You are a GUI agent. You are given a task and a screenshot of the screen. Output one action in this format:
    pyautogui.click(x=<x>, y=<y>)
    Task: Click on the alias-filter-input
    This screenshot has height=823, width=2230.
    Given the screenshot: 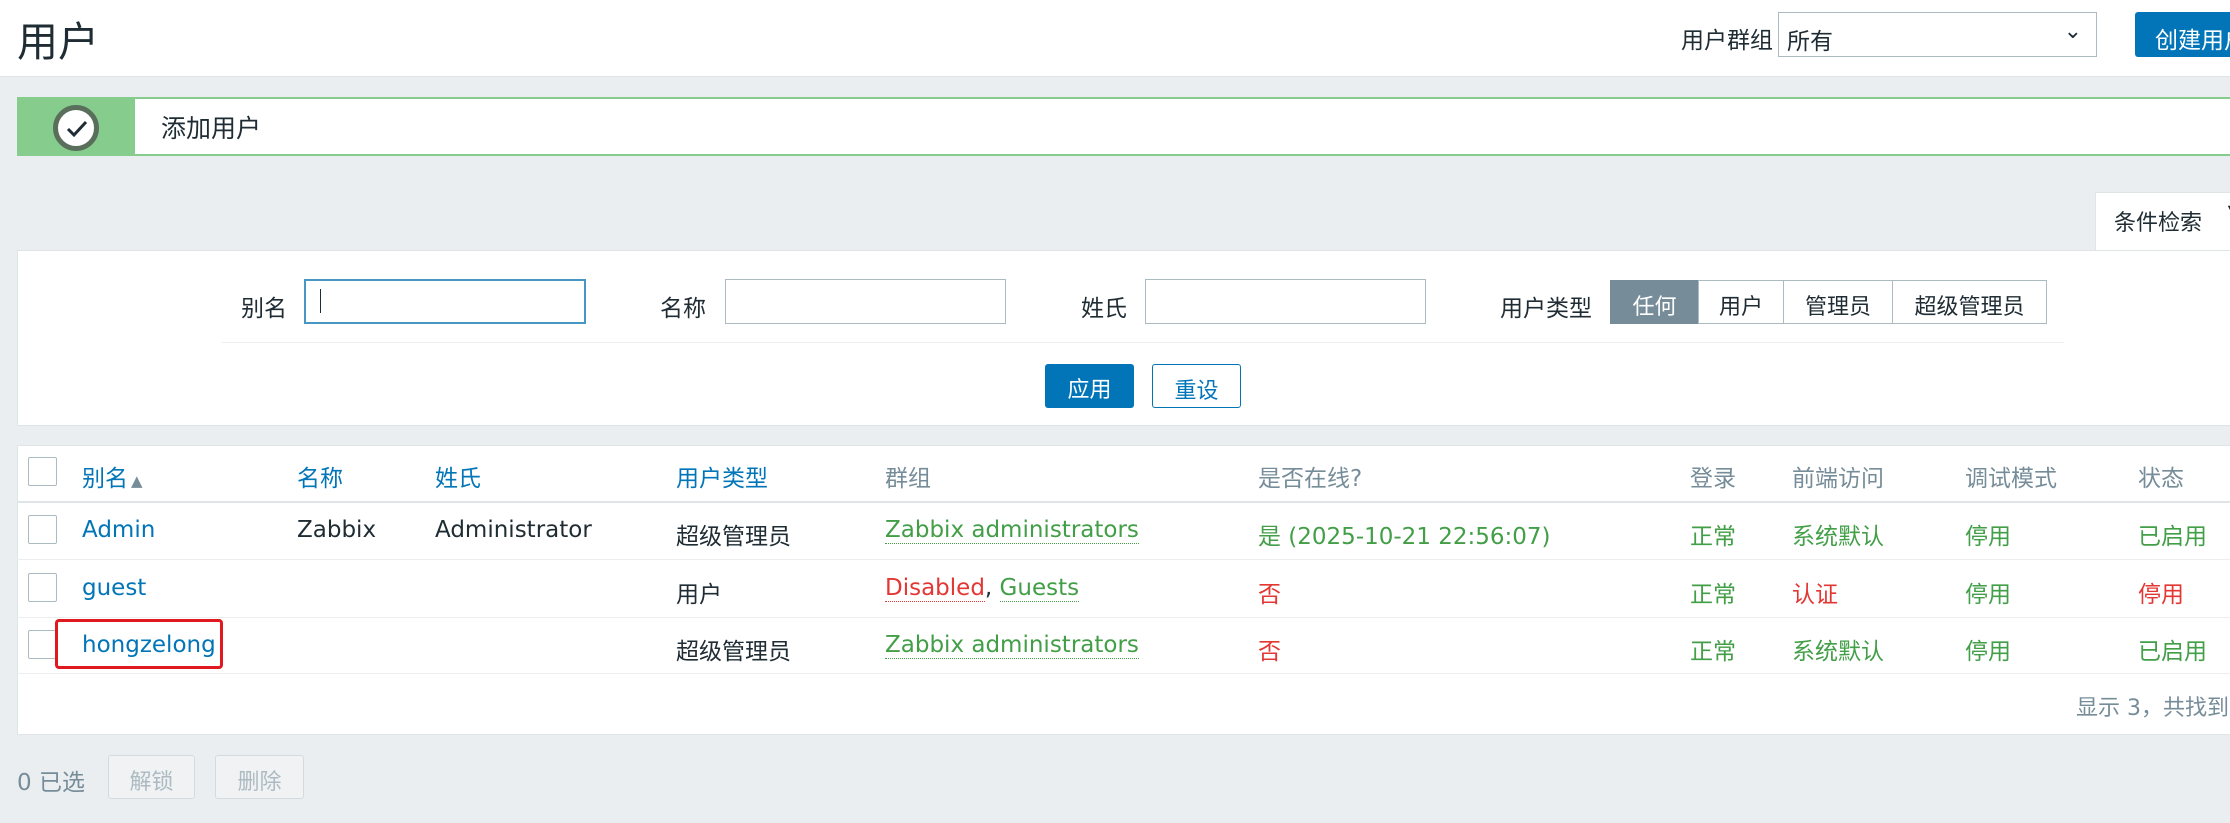 What is the action you would take?
    pyautogui.click(x=445, y=301)
    